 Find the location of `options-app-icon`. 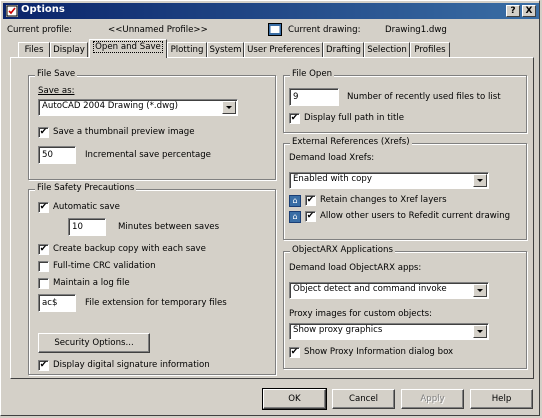

options-app-icon is located at coordinates (12, 11).